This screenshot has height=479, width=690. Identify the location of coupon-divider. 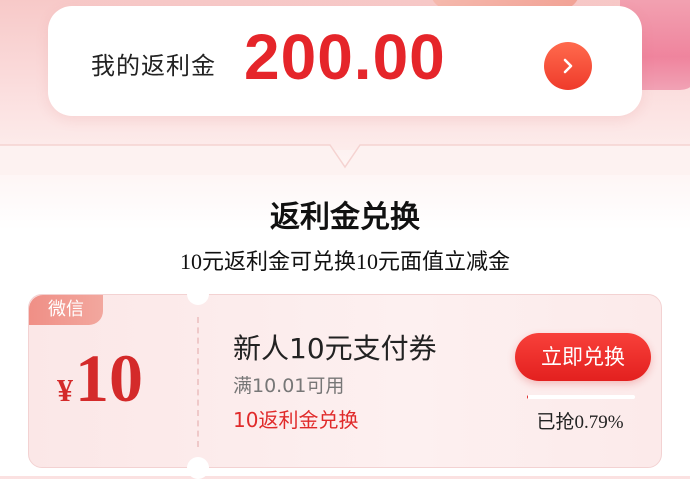
(198, 382).